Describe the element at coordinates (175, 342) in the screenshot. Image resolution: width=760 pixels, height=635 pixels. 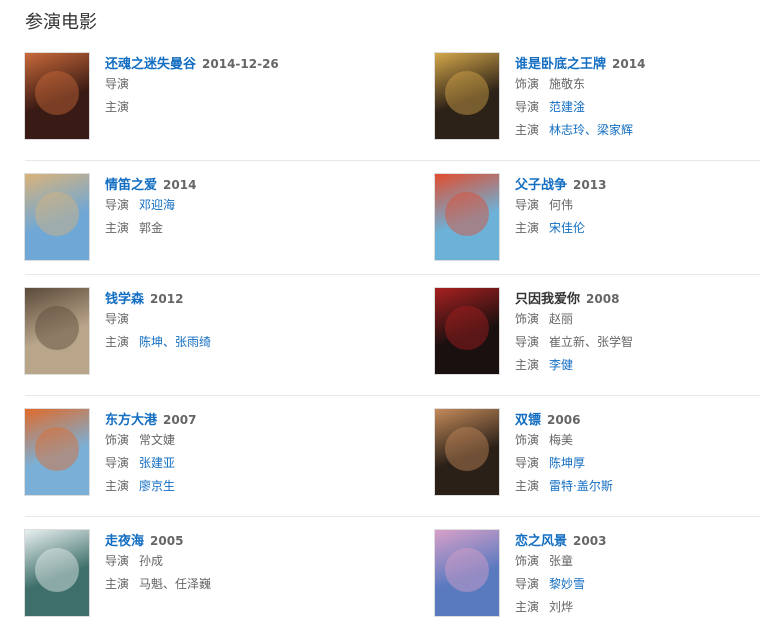
I see `person-link: 陈坤、张雨绮` at that location.